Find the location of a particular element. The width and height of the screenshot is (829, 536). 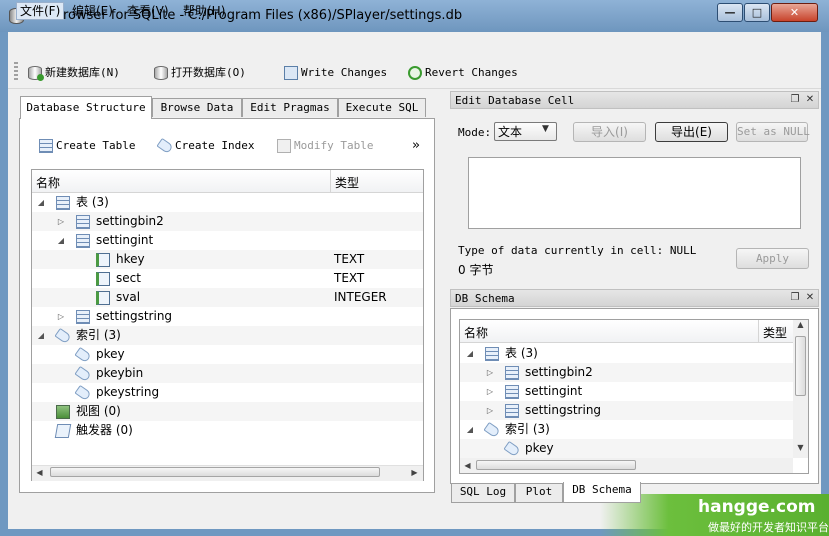

new-database-button: 新建数据库(N) is located at coordinates (74, 73).